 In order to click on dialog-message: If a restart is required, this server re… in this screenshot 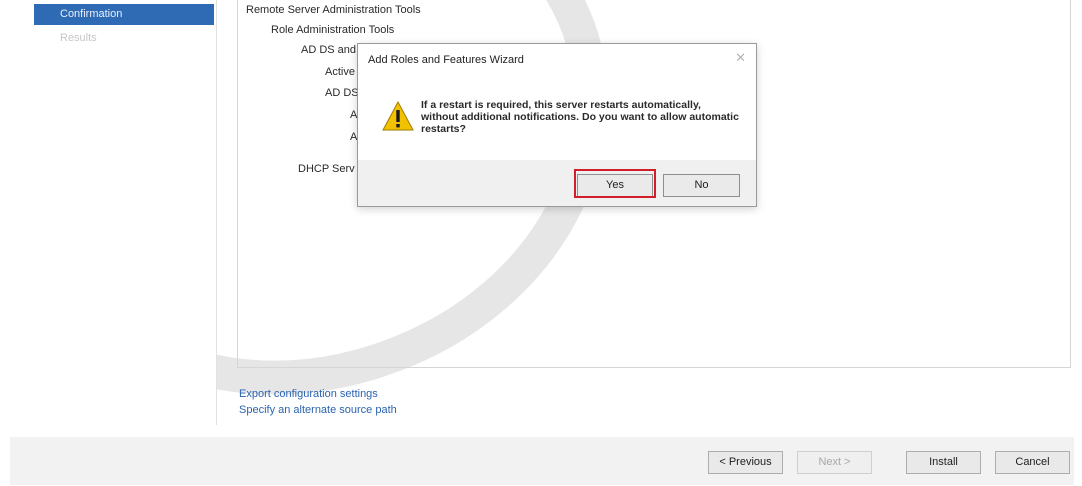, I will do `click(580, 117)`.